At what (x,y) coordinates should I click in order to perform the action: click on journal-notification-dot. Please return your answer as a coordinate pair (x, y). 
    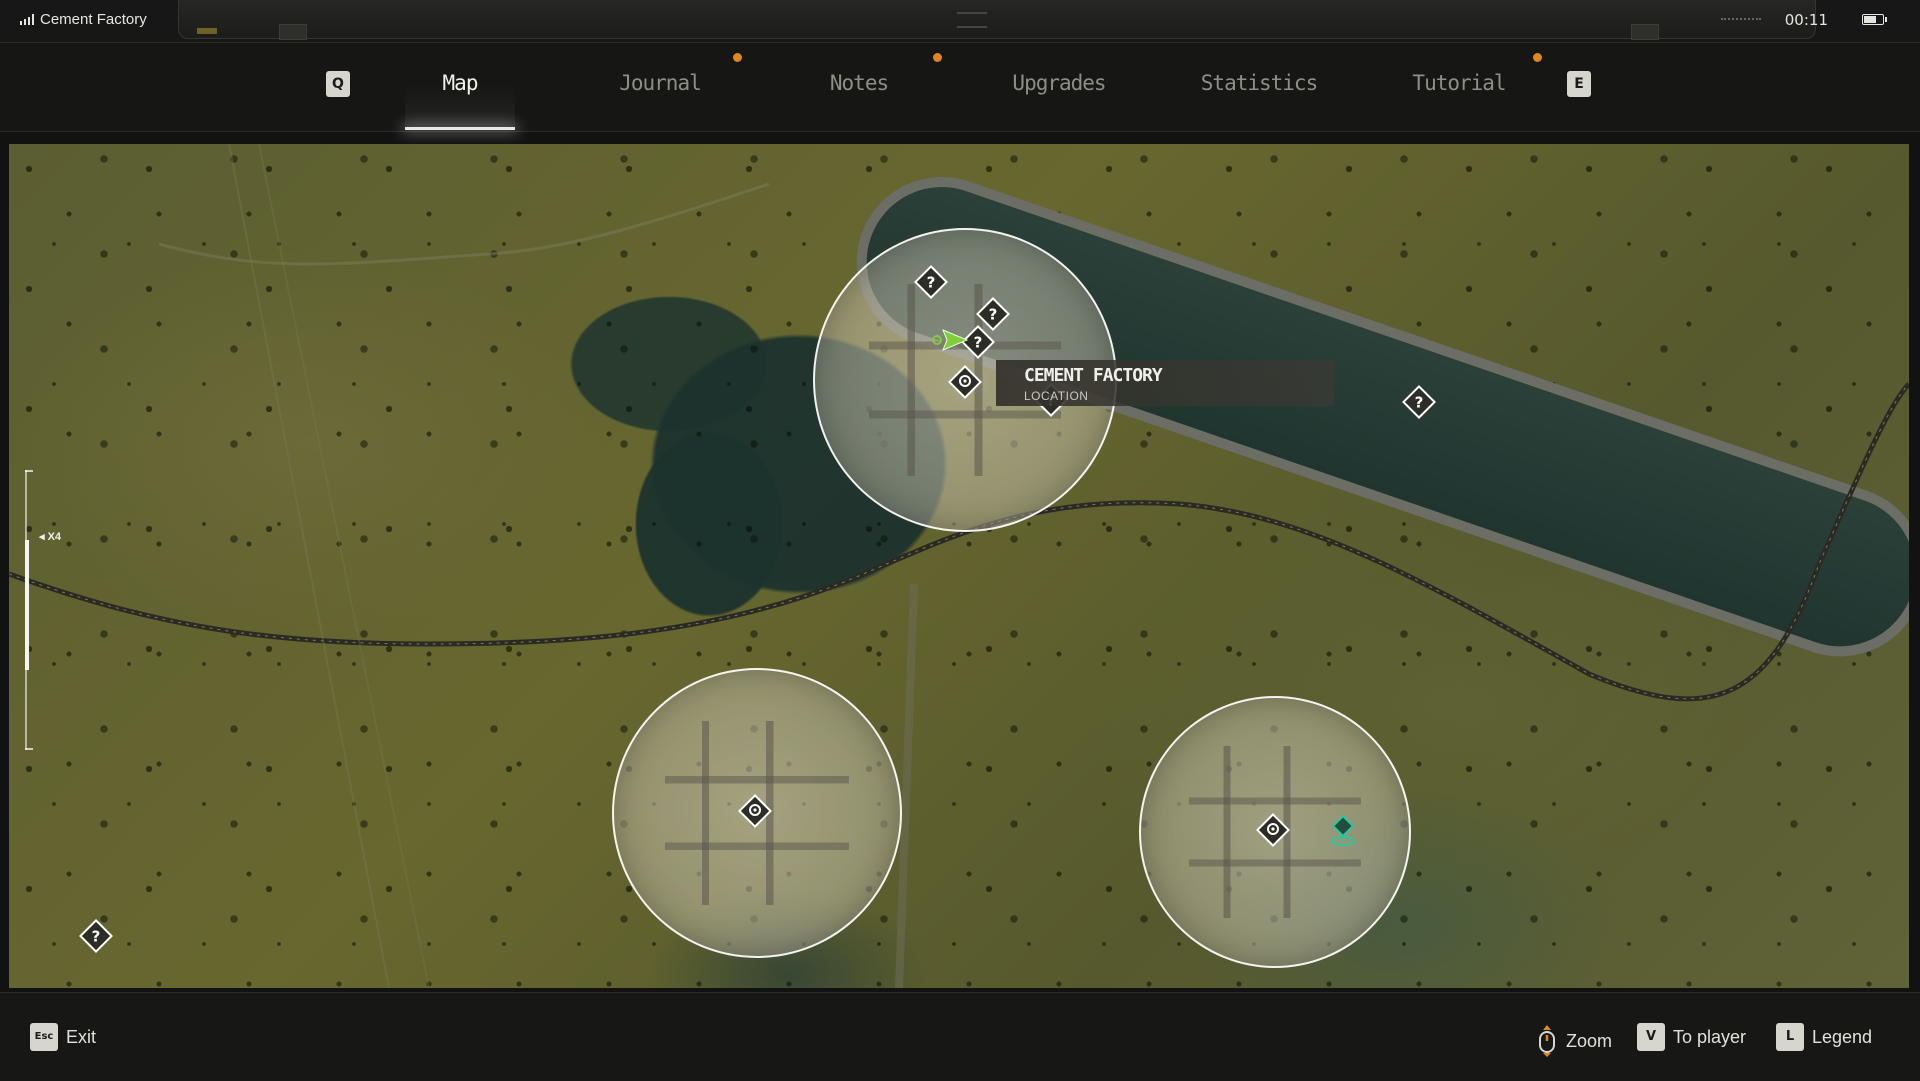
    Looking at the image, I should click on (737, 57).